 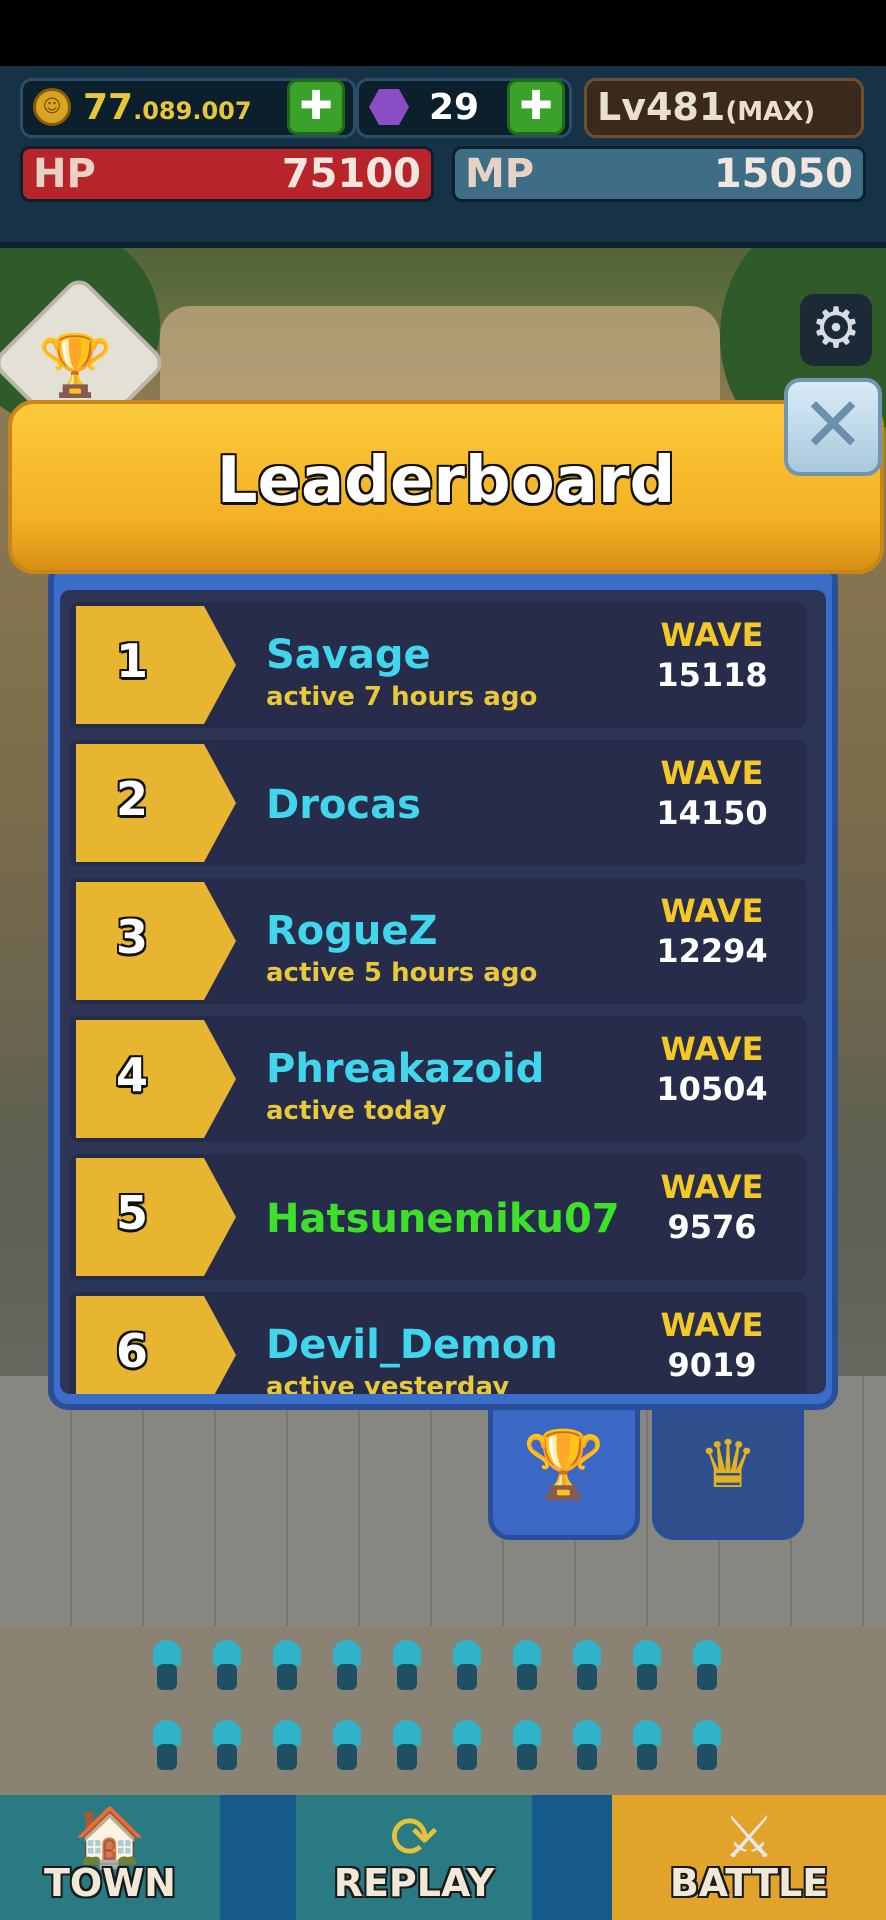 I want to click on replay-button: ⟳ REPLAY, so click(x=414, y=1857).